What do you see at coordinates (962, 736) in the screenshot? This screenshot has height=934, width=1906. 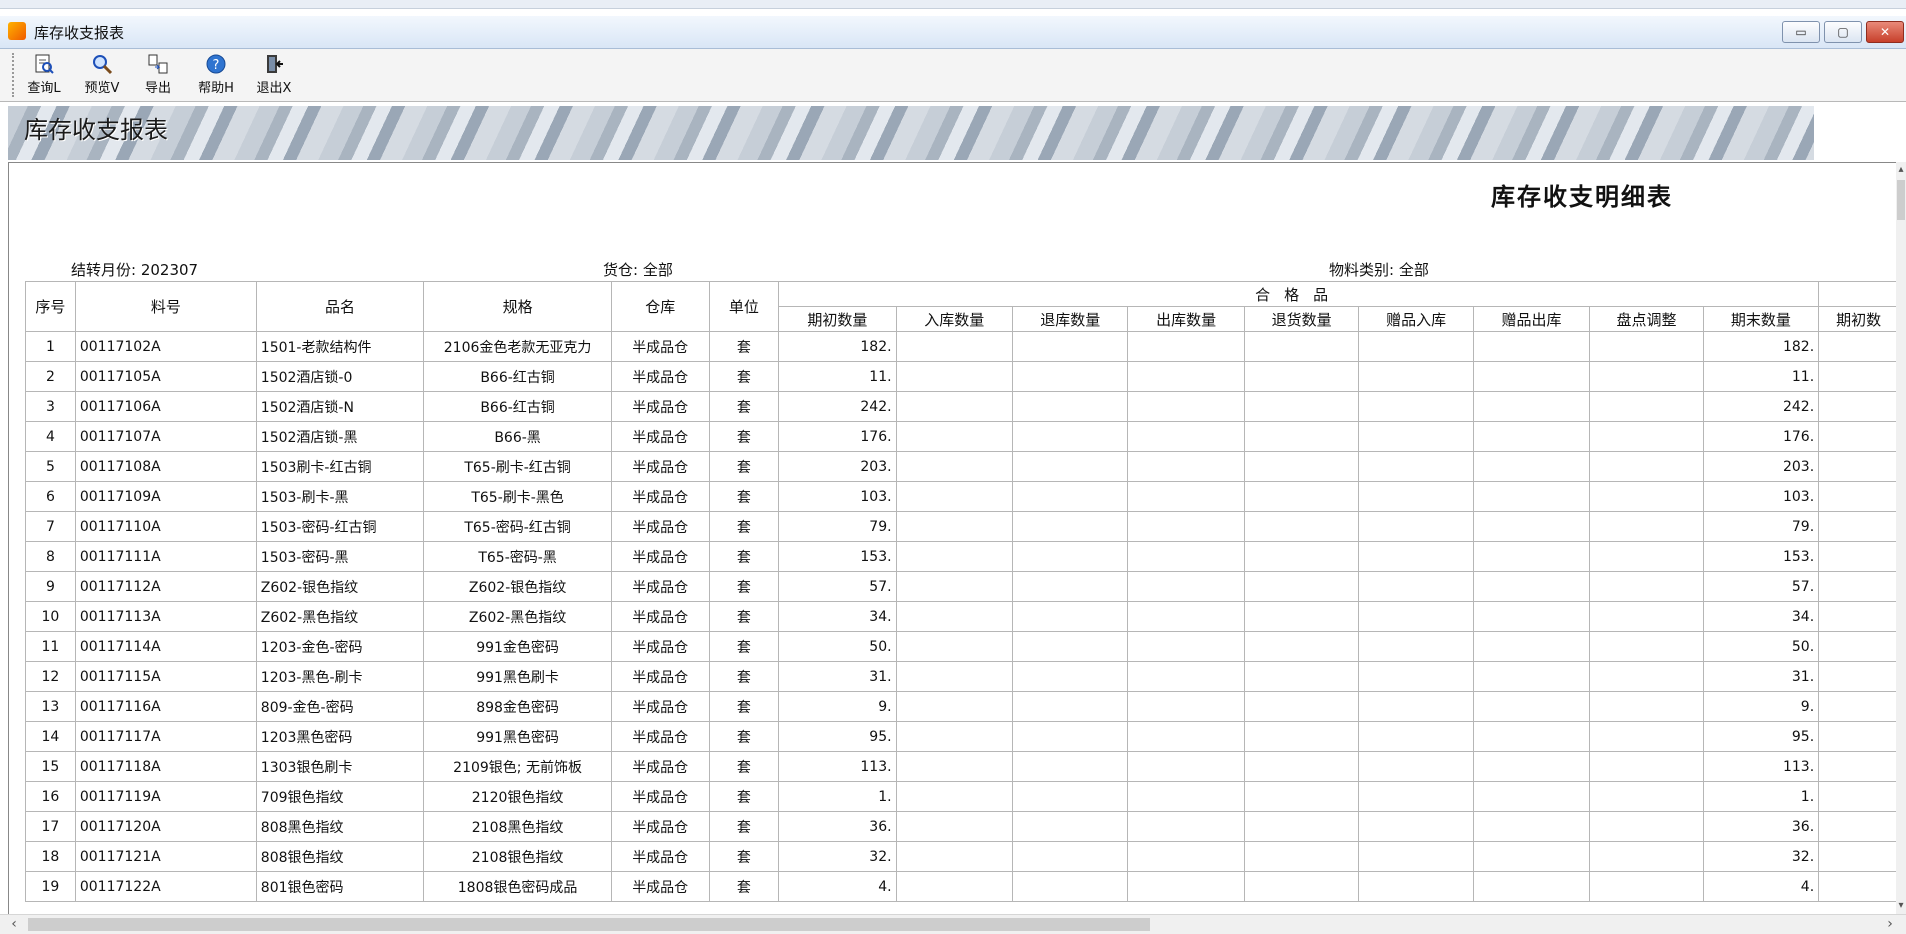 I see `table-row: 14 00117117A 1203黑色密码 991黑色密码 半成品仓套 95. 95.` at bounding box center [962, 736].